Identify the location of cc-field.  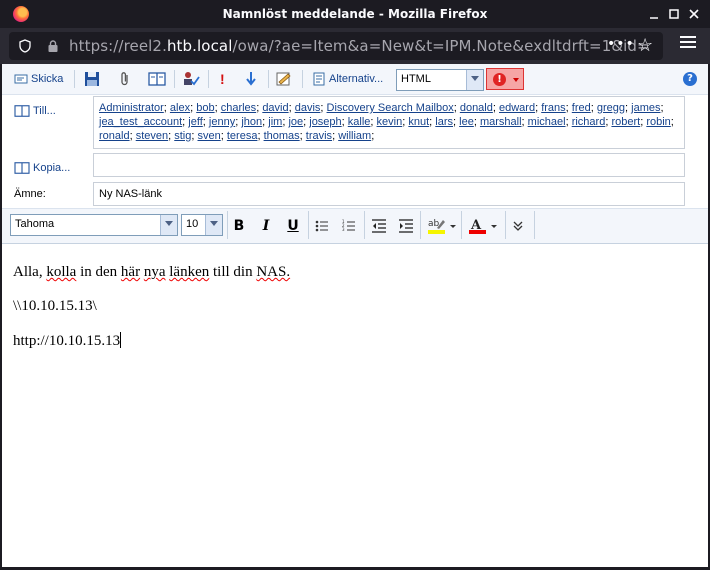
(389, 165).